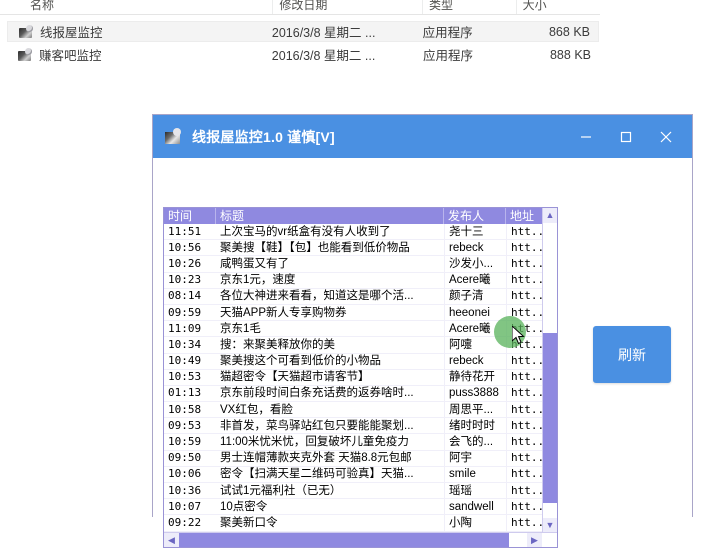  I want to click on explorer-file-row: 赚客吧监控 2016/3/8 星期二 ... 应用程序 888 KB, so click(303, 54).